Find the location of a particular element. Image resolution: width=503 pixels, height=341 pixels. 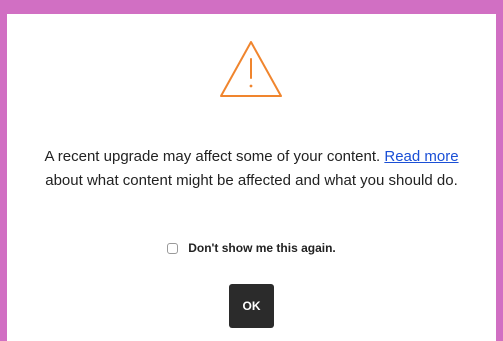

dont-show-again-checkbox is located at coordinates (173, 248).